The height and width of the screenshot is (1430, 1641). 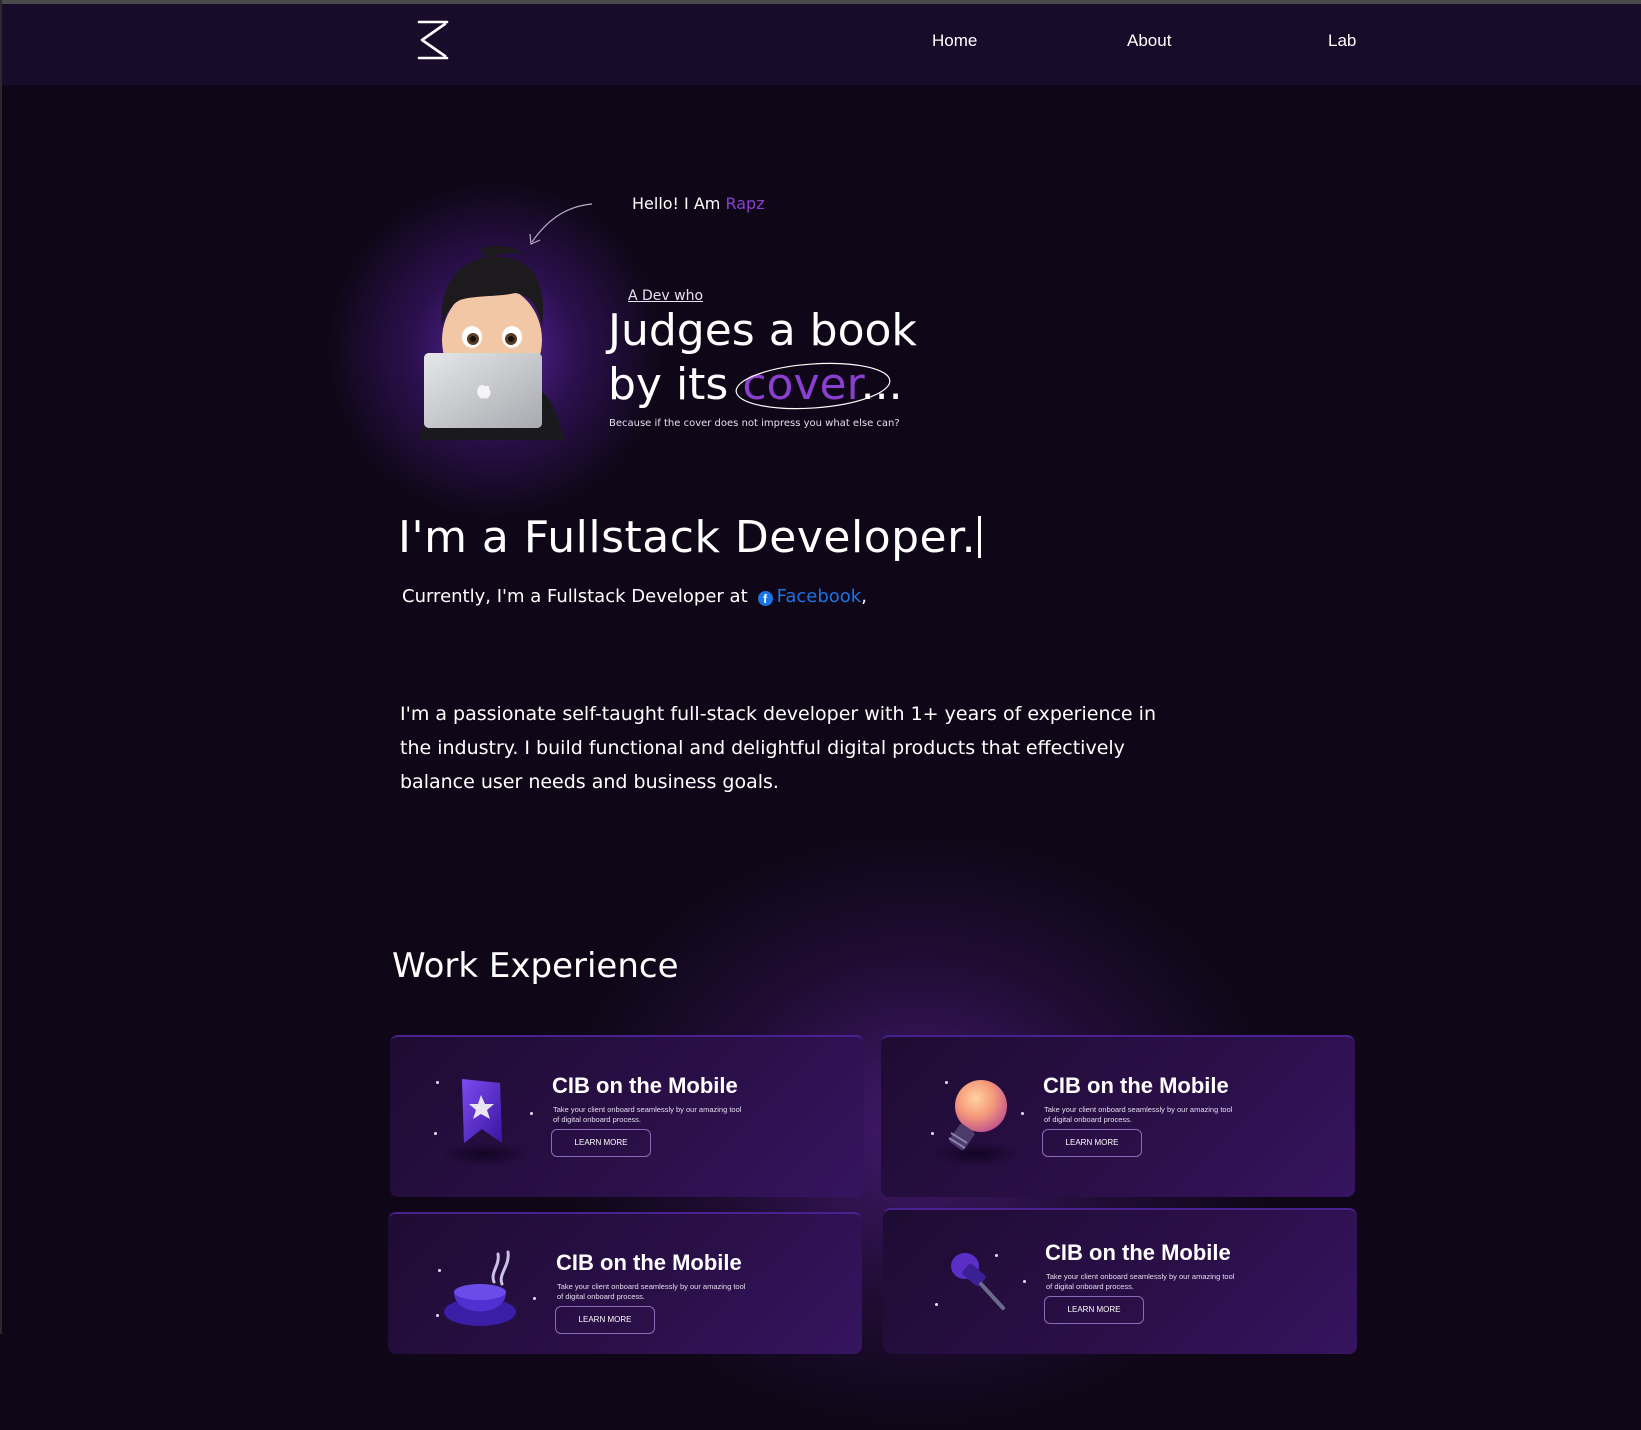 I want to click on headline-line-1: Judges a book, so click(x=762, y=330).